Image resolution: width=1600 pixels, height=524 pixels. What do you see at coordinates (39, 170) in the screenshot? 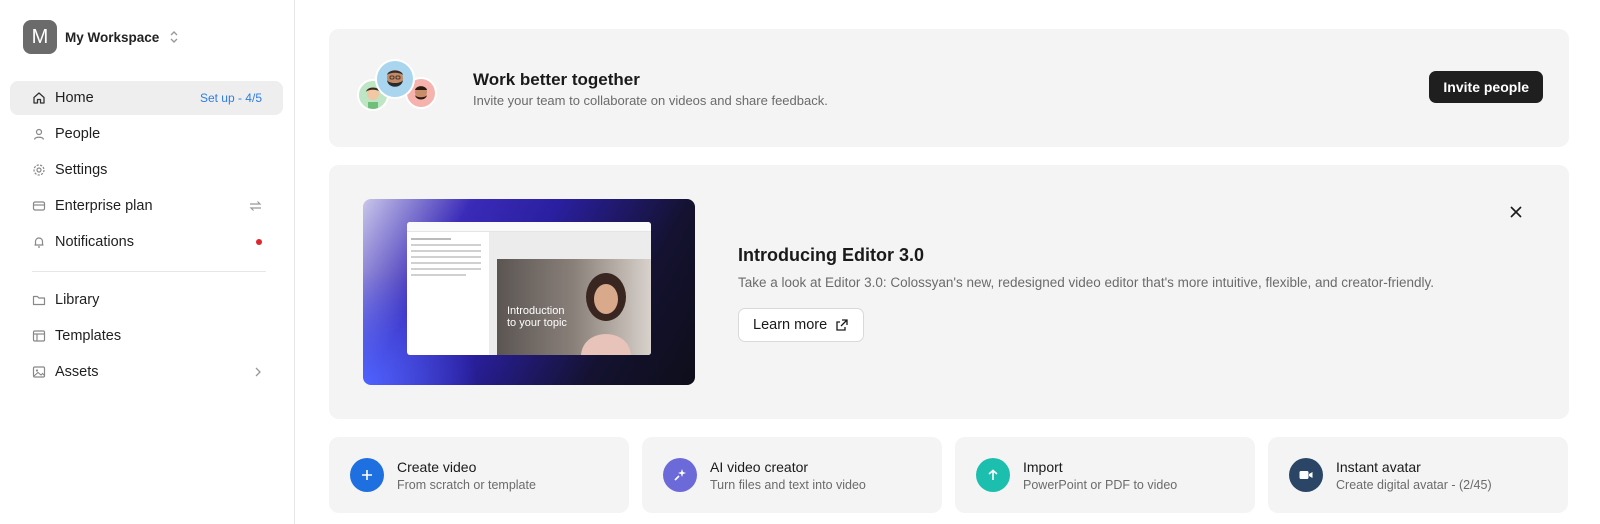
I see `gear-icon` at bounding box center [39, 170].